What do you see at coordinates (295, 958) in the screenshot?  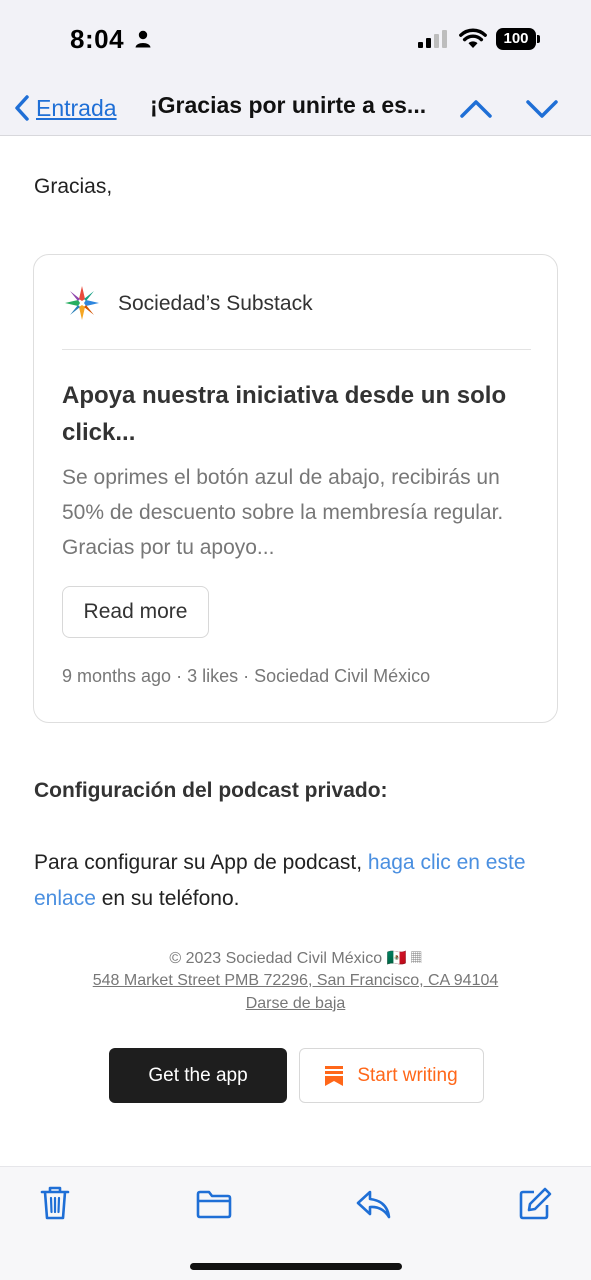 I see `footer-copyright: © 2023 Sociedad Civil México 🇲🇽 𝄜` at bounding box center [295, 958].